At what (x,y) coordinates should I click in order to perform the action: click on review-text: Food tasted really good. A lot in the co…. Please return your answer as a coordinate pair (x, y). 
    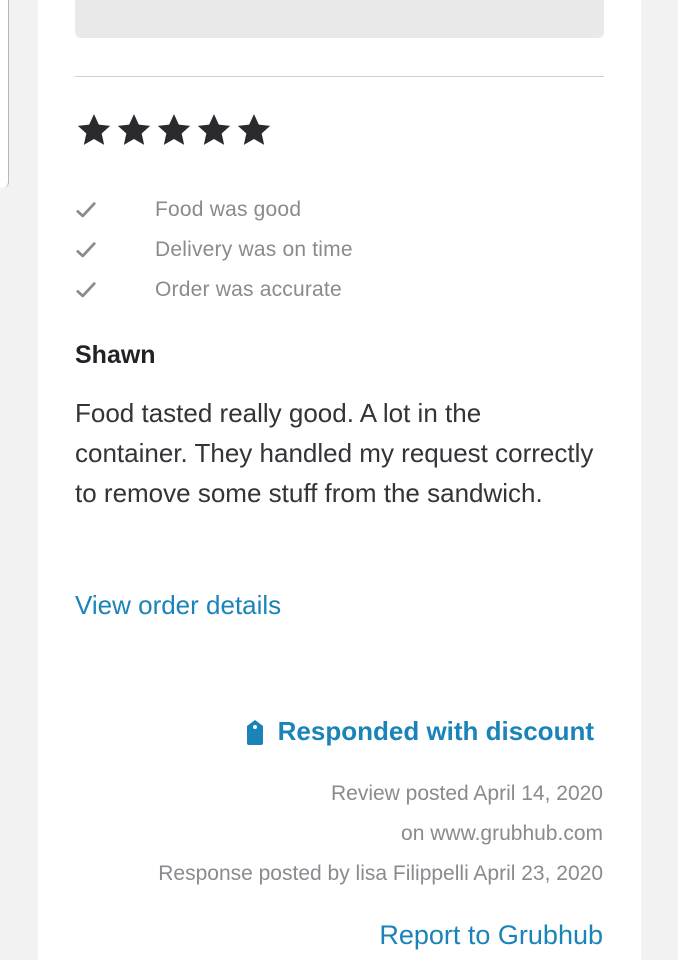
    Looking at the image, I should click on (334, 453).